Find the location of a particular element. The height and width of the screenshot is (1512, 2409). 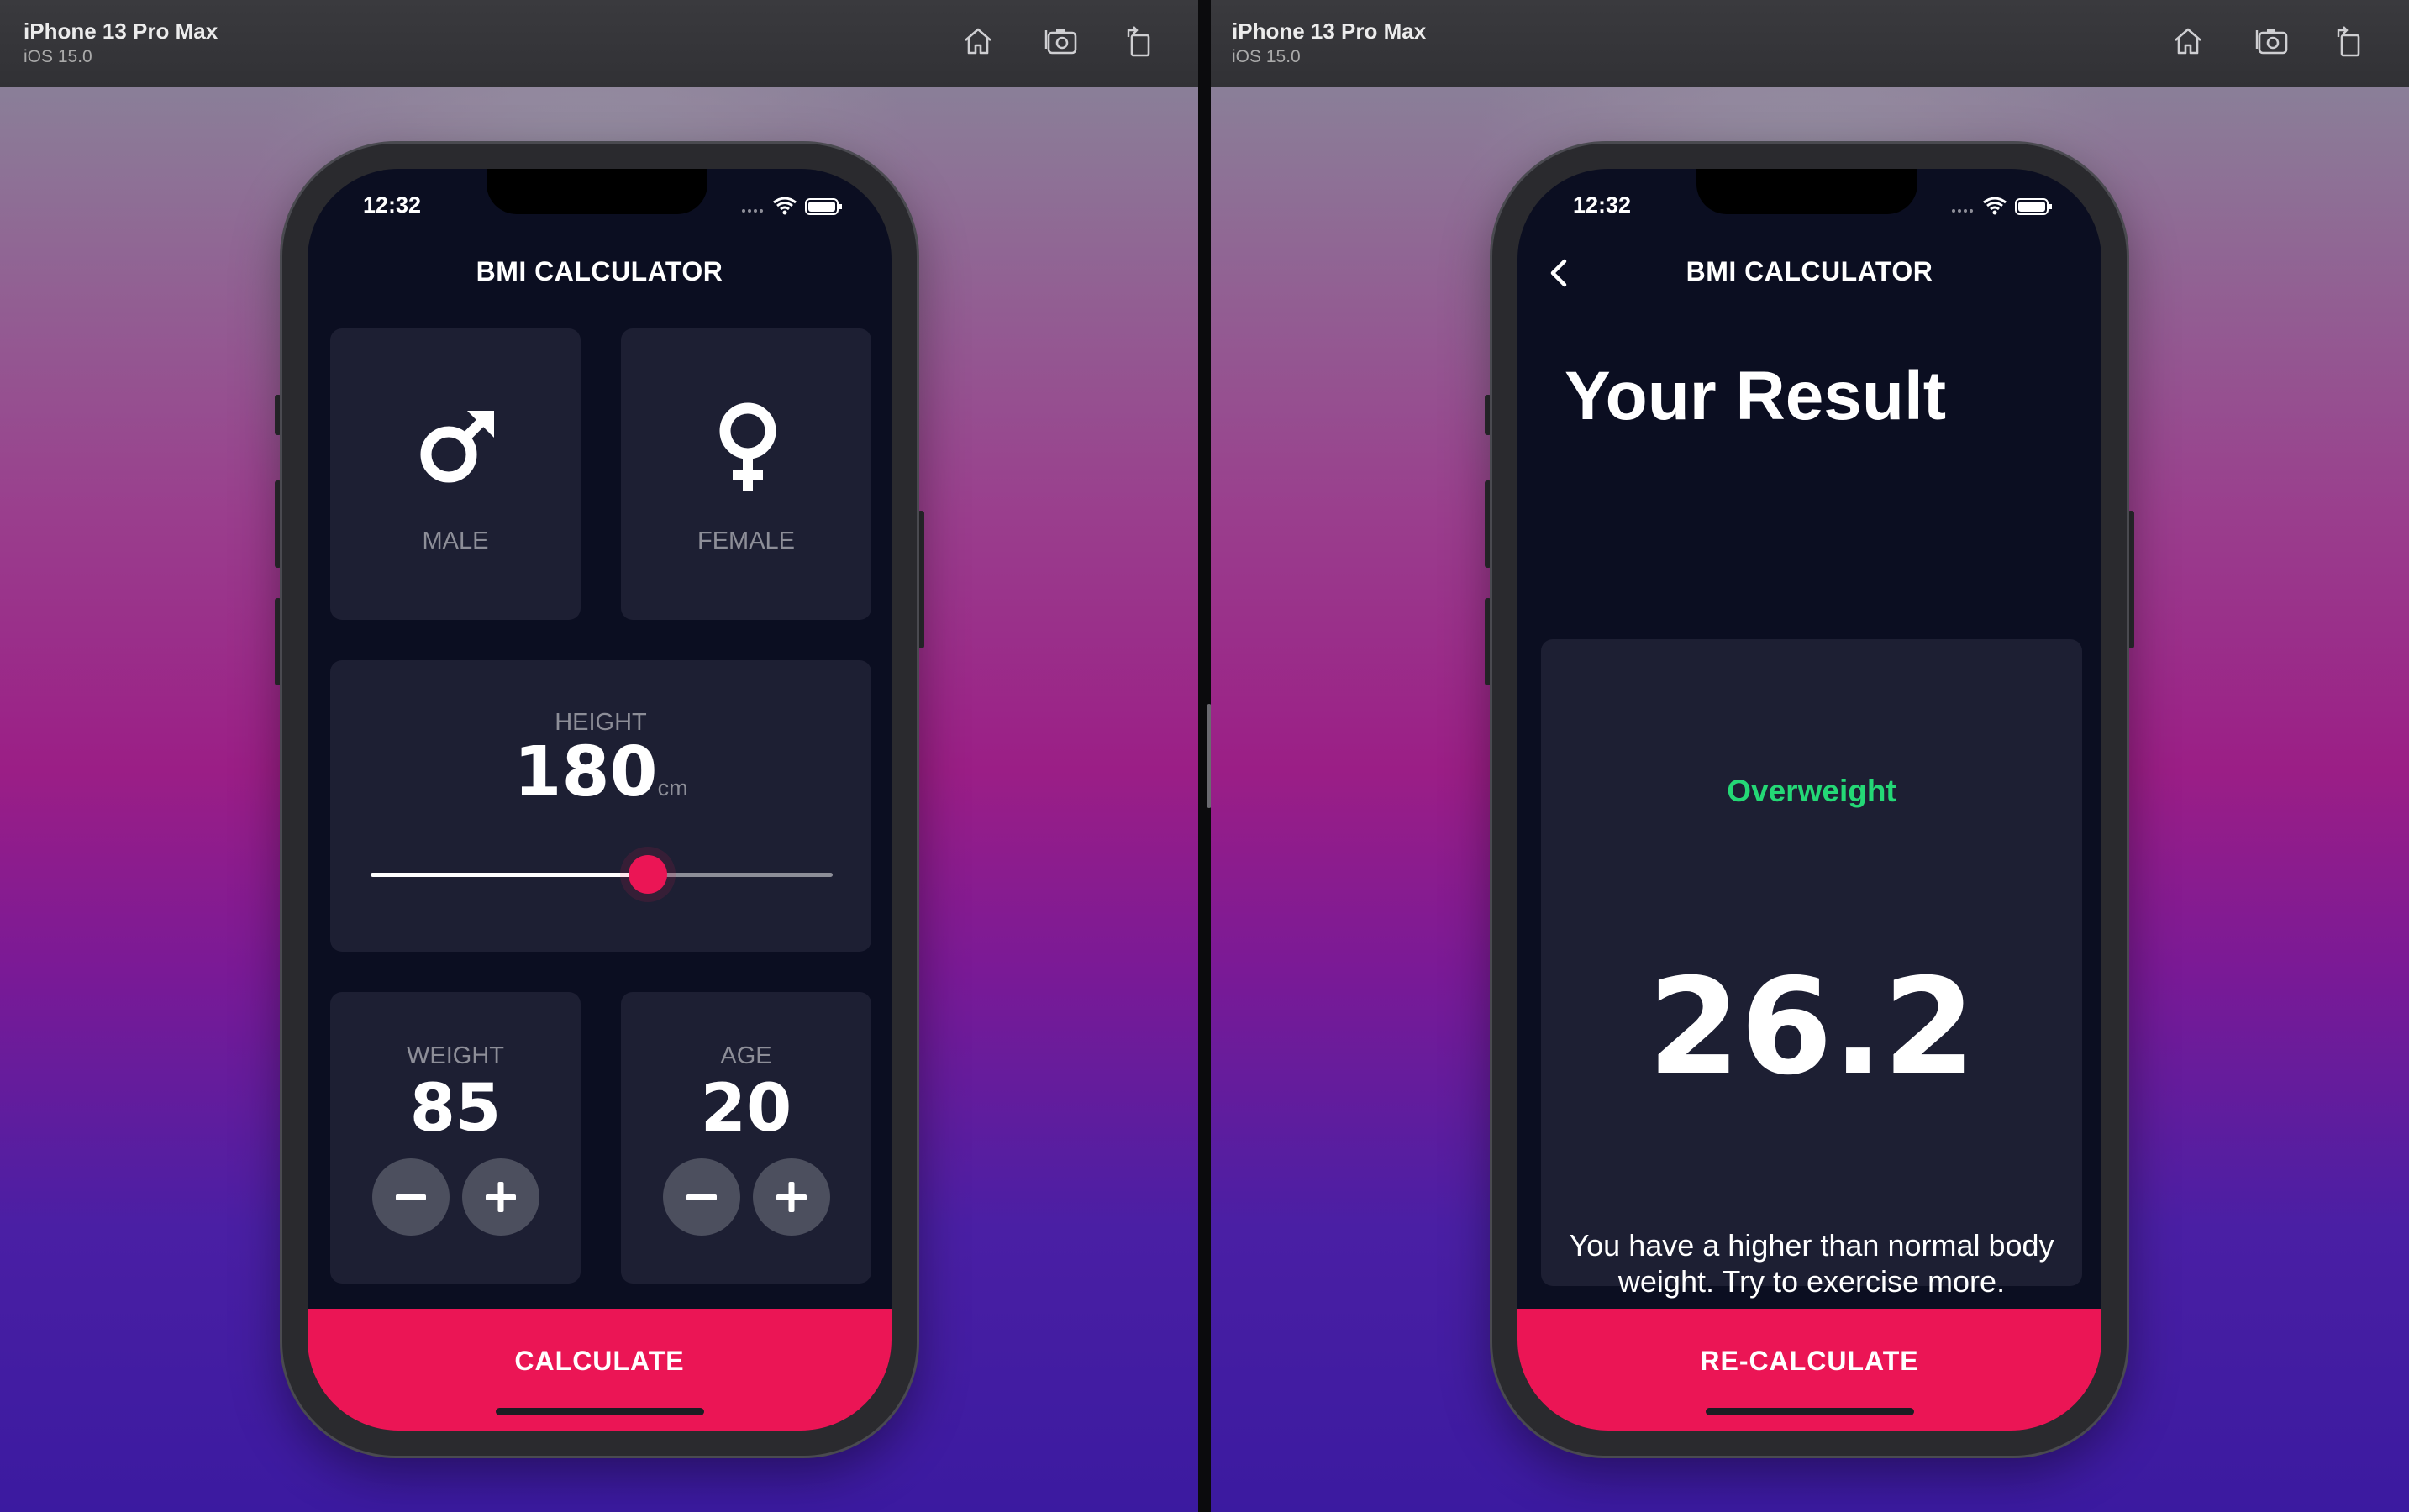

wifi-icon is located at coordinates (785, 204).